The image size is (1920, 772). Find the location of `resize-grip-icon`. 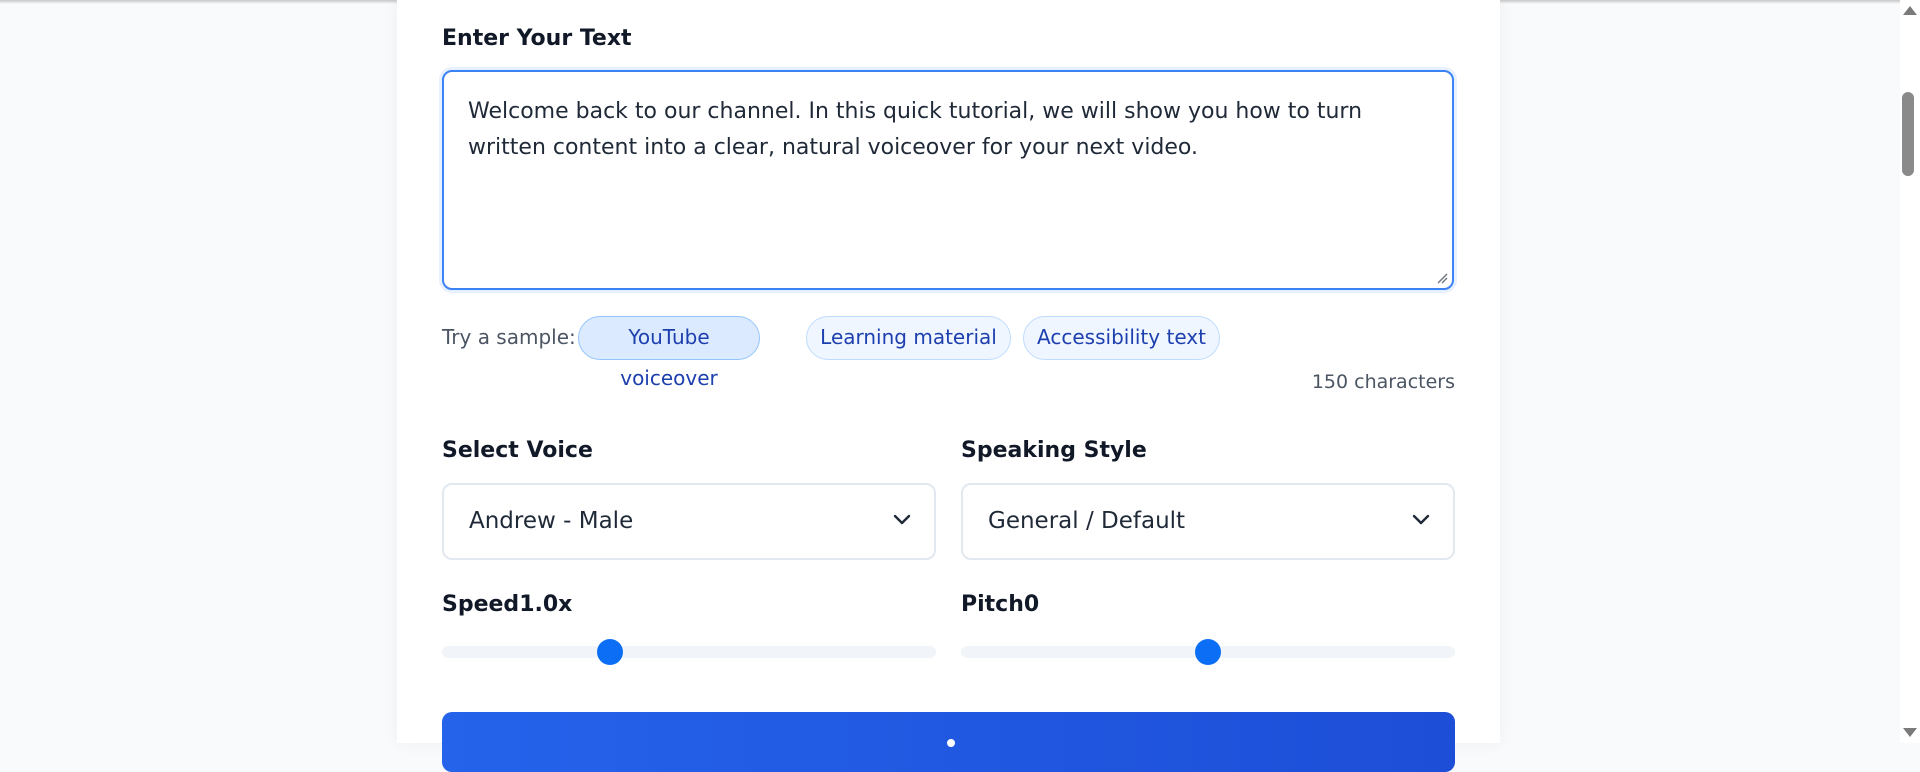

resize-grip-icon is located at coordinates (1442, 278).